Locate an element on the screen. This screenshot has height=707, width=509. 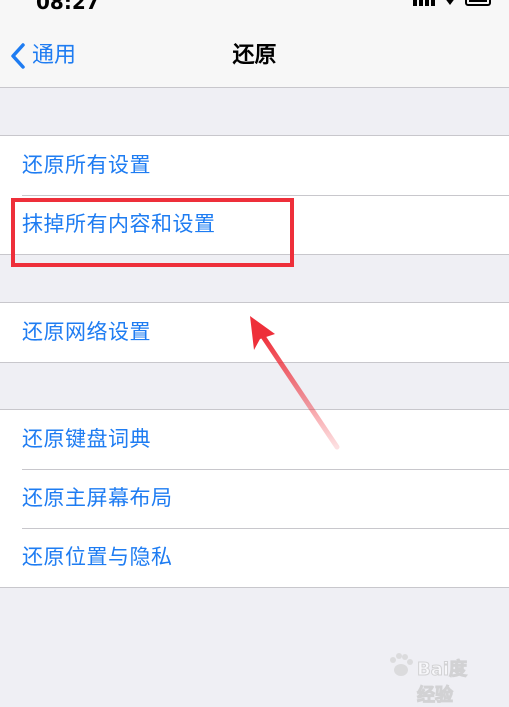
reset-home-screen-layout-item: 还原主屏幕布局 is located at coordinates (254, 498).